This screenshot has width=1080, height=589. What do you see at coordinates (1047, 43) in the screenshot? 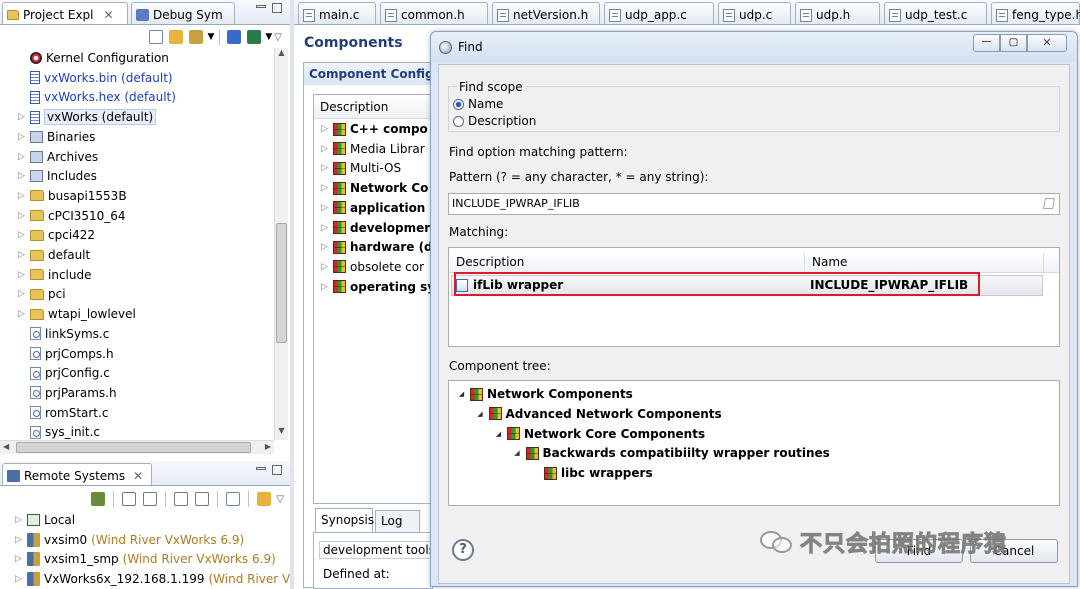
I see `dialog-close-button: ✕` at bounding box center [1047, 43].